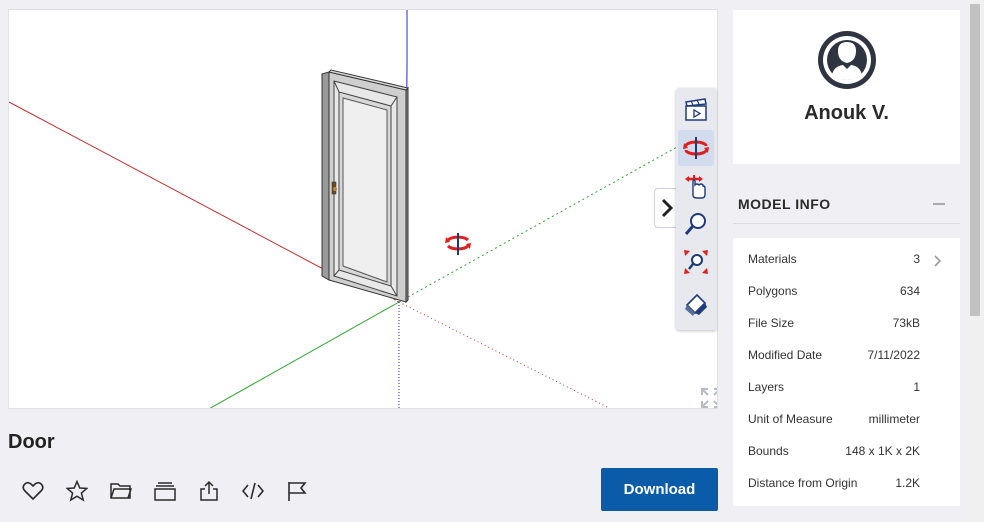 The height and width of the screenshot is (522, 984). What do you see at coordinates (834, 355) in the screenshot?
I see `info-row-modified-date: Modified Date 7/11/2022` at bounding box center [834, 355].